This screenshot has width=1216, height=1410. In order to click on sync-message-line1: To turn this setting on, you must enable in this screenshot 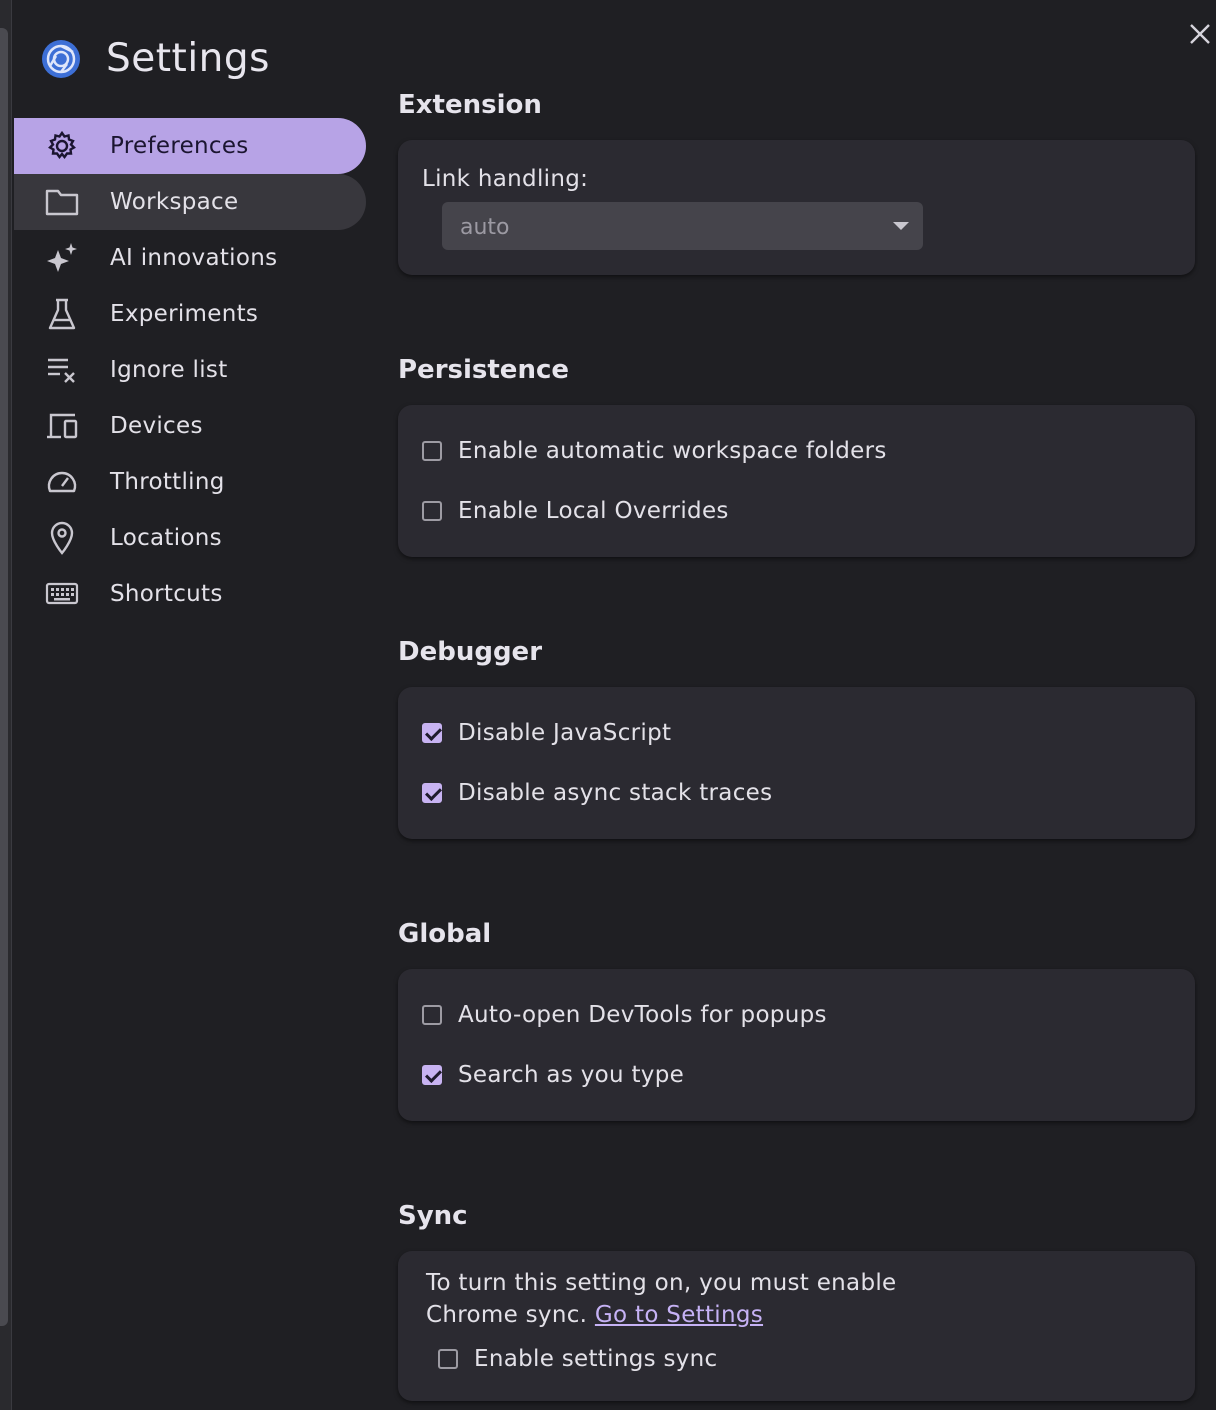, I will do `click(661, 1283)`.